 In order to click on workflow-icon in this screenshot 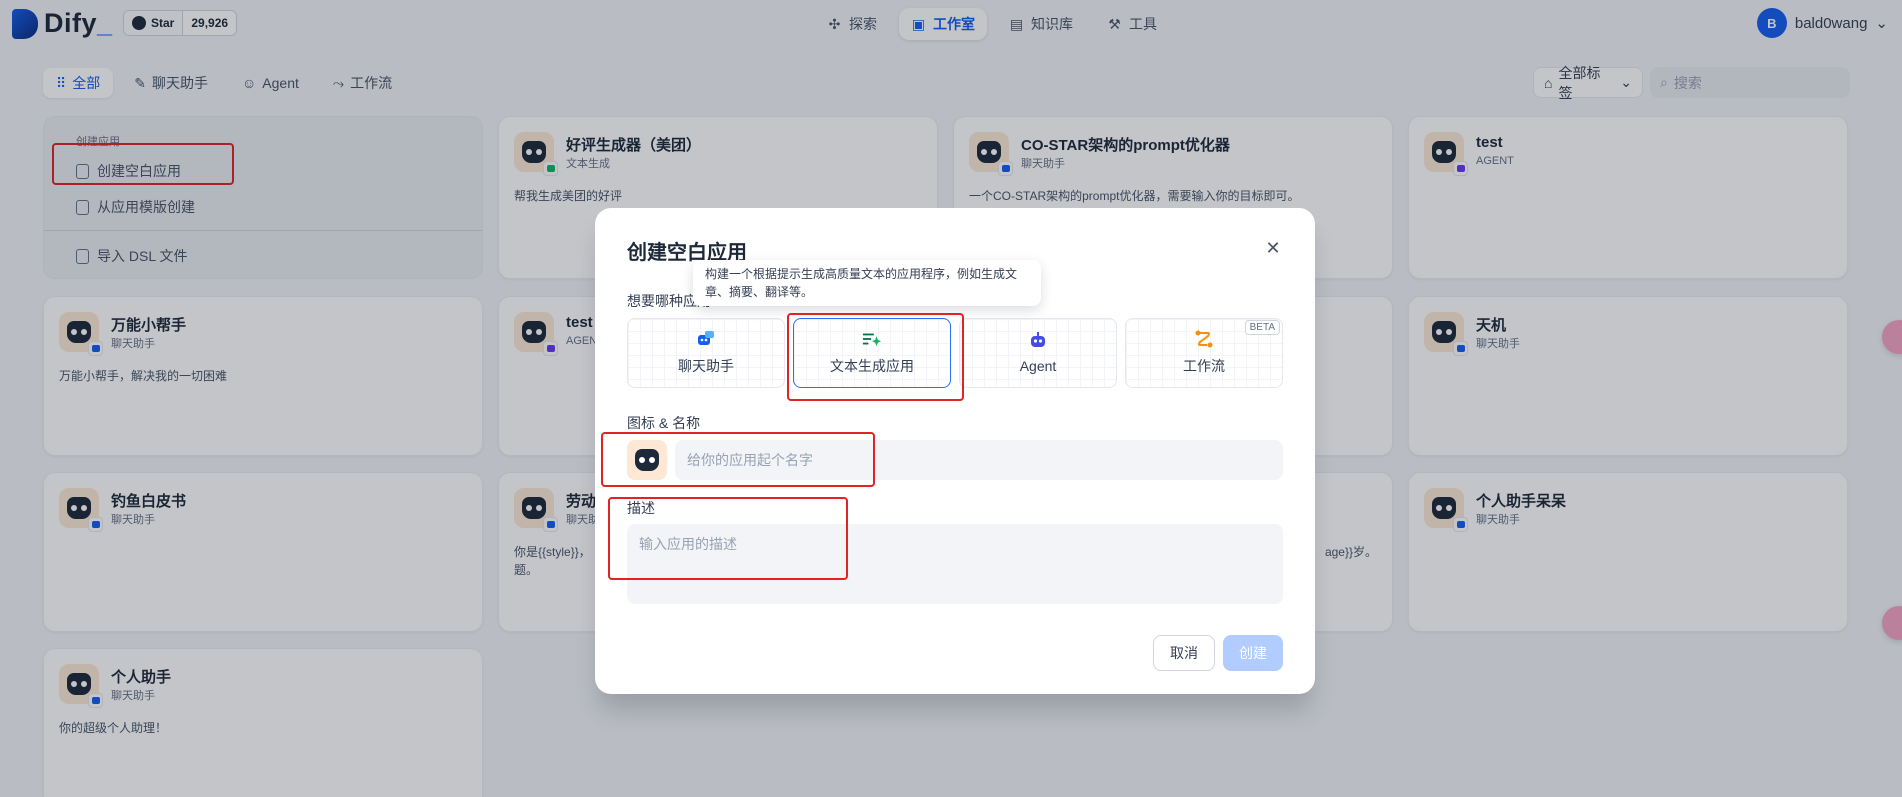, I will do `click(1204, 339)`.